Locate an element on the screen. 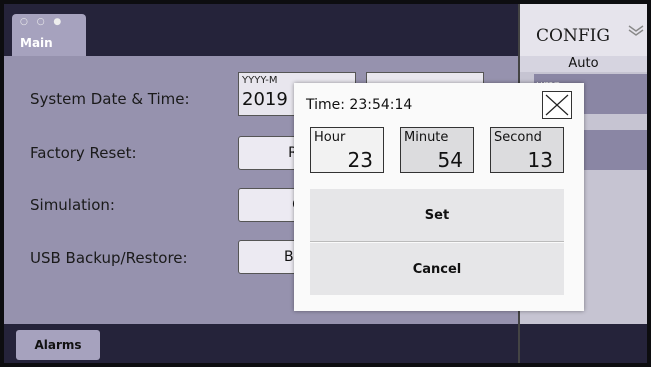 The image size is (651, 367). config-header: CONFIG is located at coordinates (583, 30).